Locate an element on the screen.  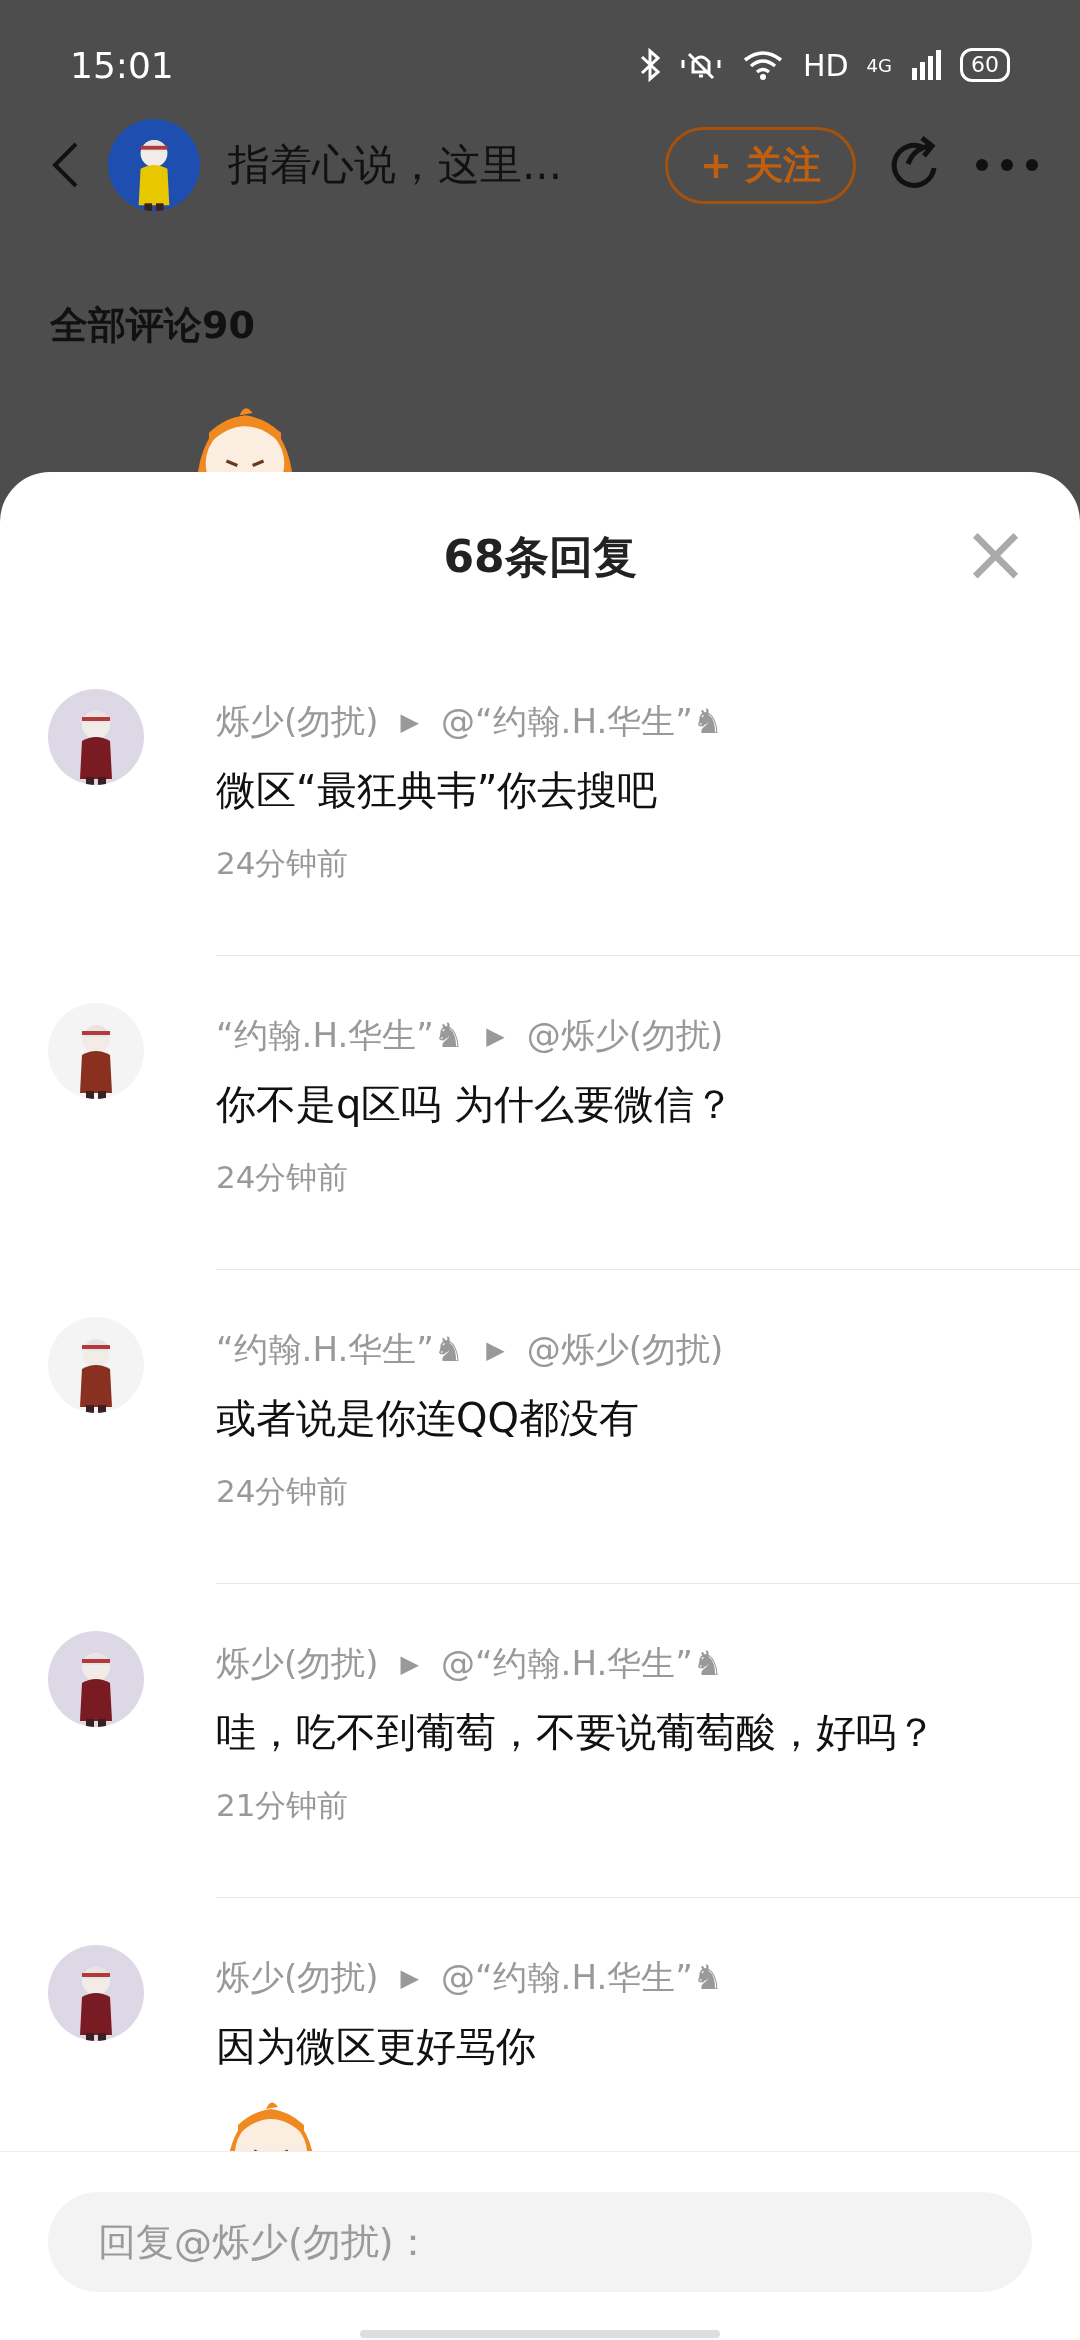
comments-heading: 全部评论90 is located at coordinates (152, 325).